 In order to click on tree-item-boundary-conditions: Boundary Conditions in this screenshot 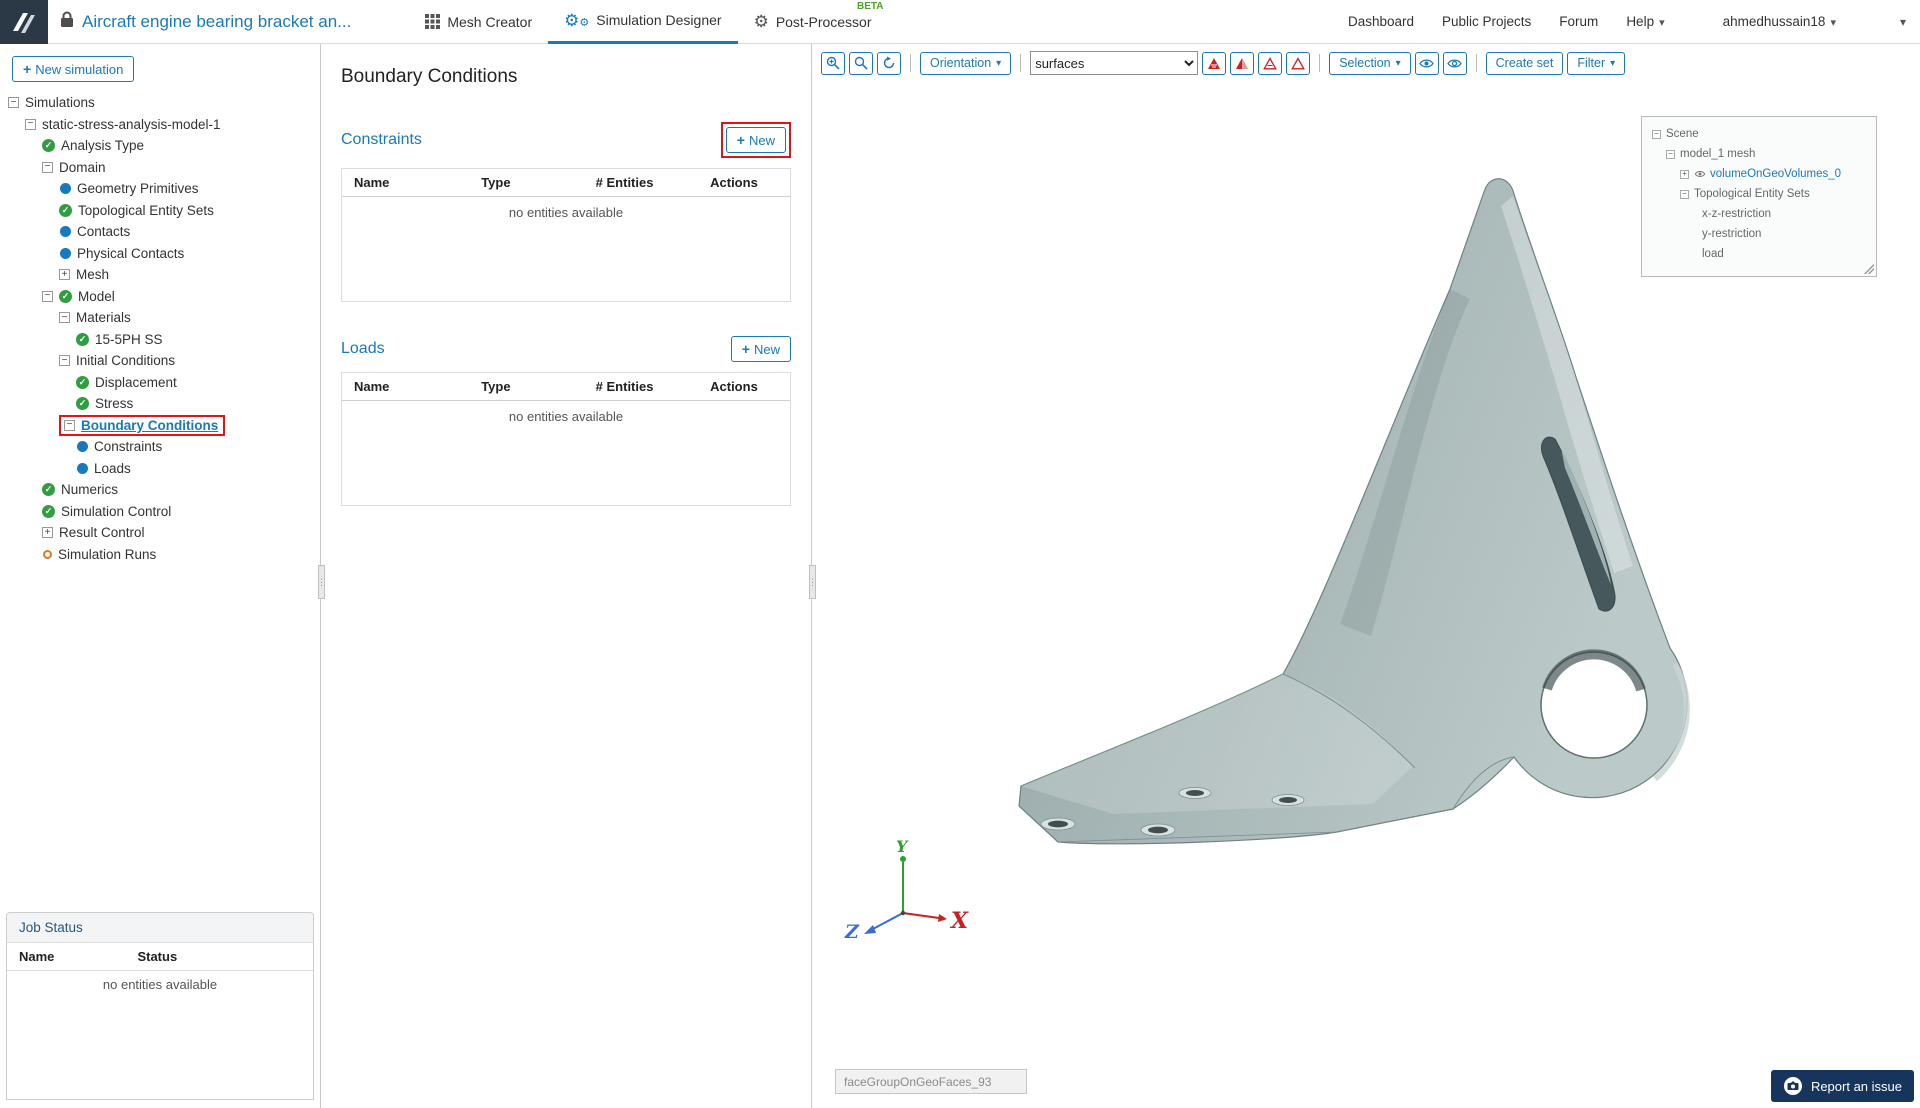, I will do `click(160, 425)`.